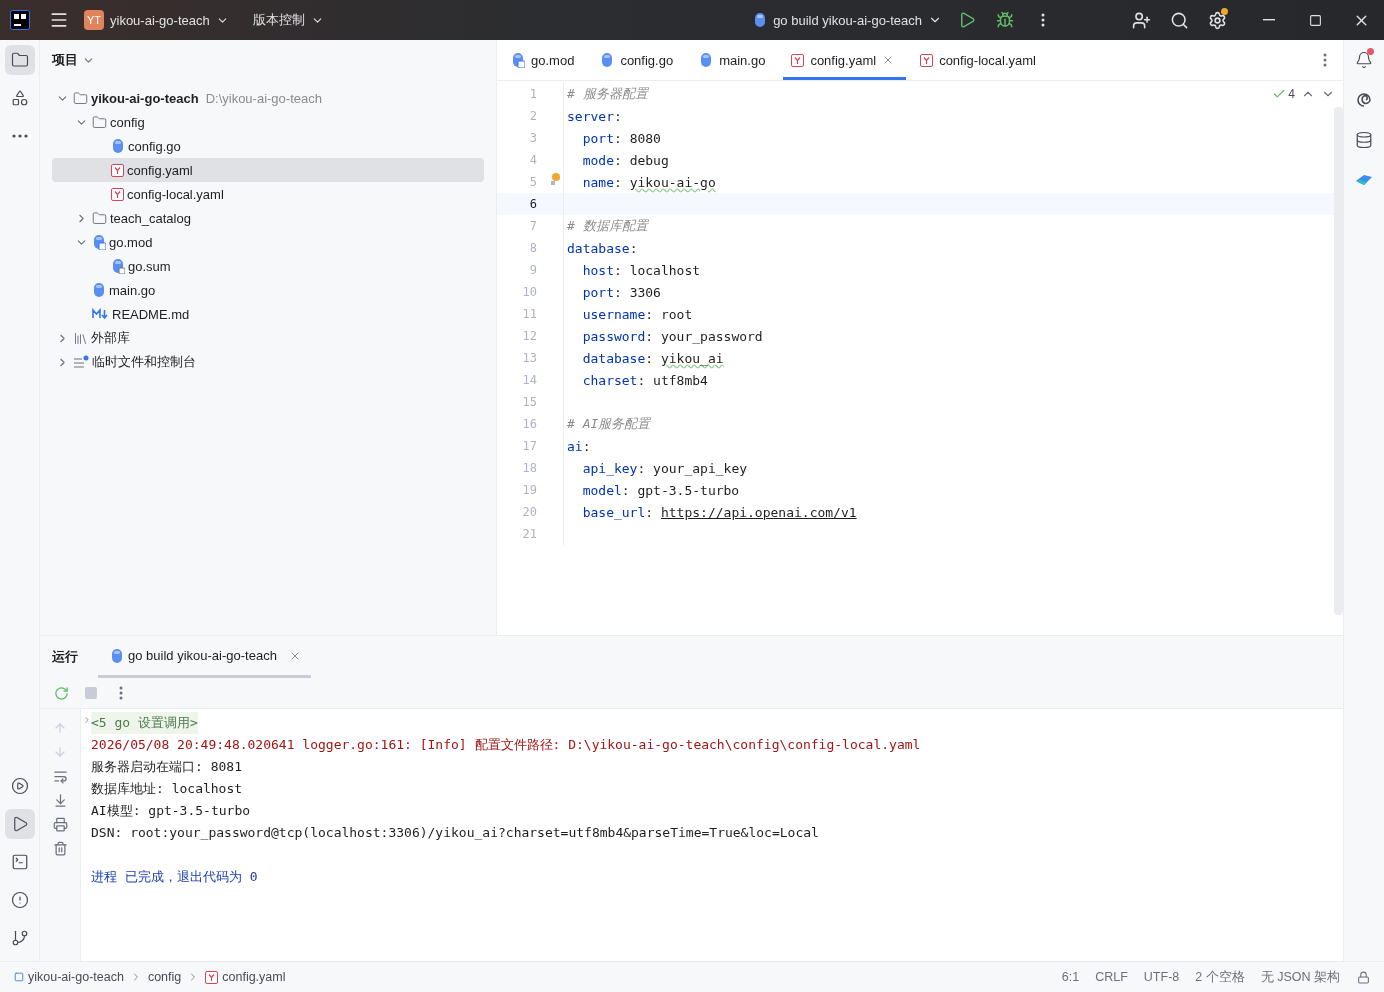 This screenshot has width=1384, height=992. What do you see at coordinates (529, 468) in the screenshot?
I see `line-number: 18` at bounding box center [529, 468].